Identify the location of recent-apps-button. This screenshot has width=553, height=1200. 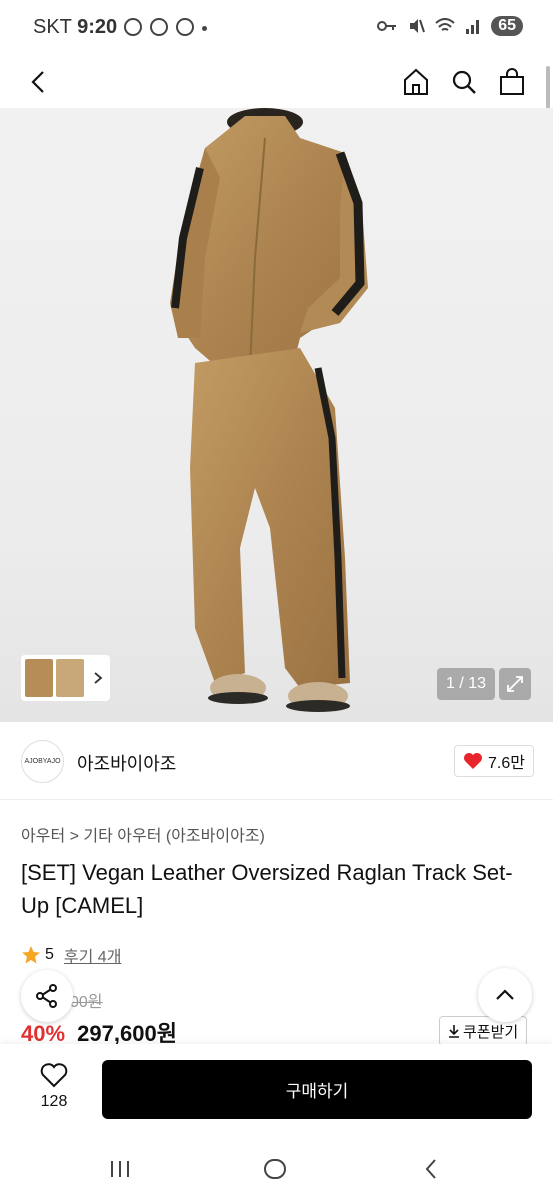
(120, 1169).